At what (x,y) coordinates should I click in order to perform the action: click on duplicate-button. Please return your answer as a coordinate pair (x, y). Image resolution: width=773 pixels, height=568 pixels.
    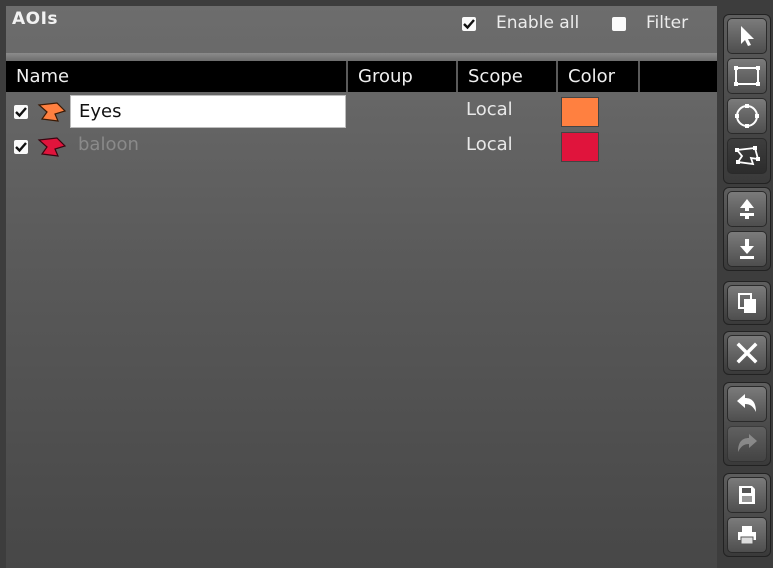
    Looking at the image, I should click on (747, 303).